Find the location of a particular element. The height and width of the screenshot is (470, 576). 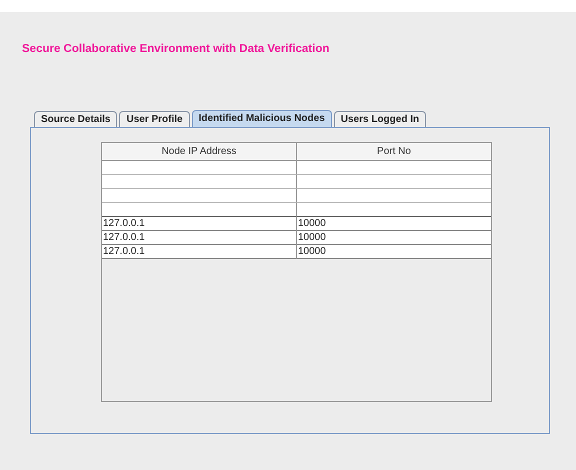

app-heading: Secure Collaborative Environment with Data Verification is located at coordinates (176, 49).